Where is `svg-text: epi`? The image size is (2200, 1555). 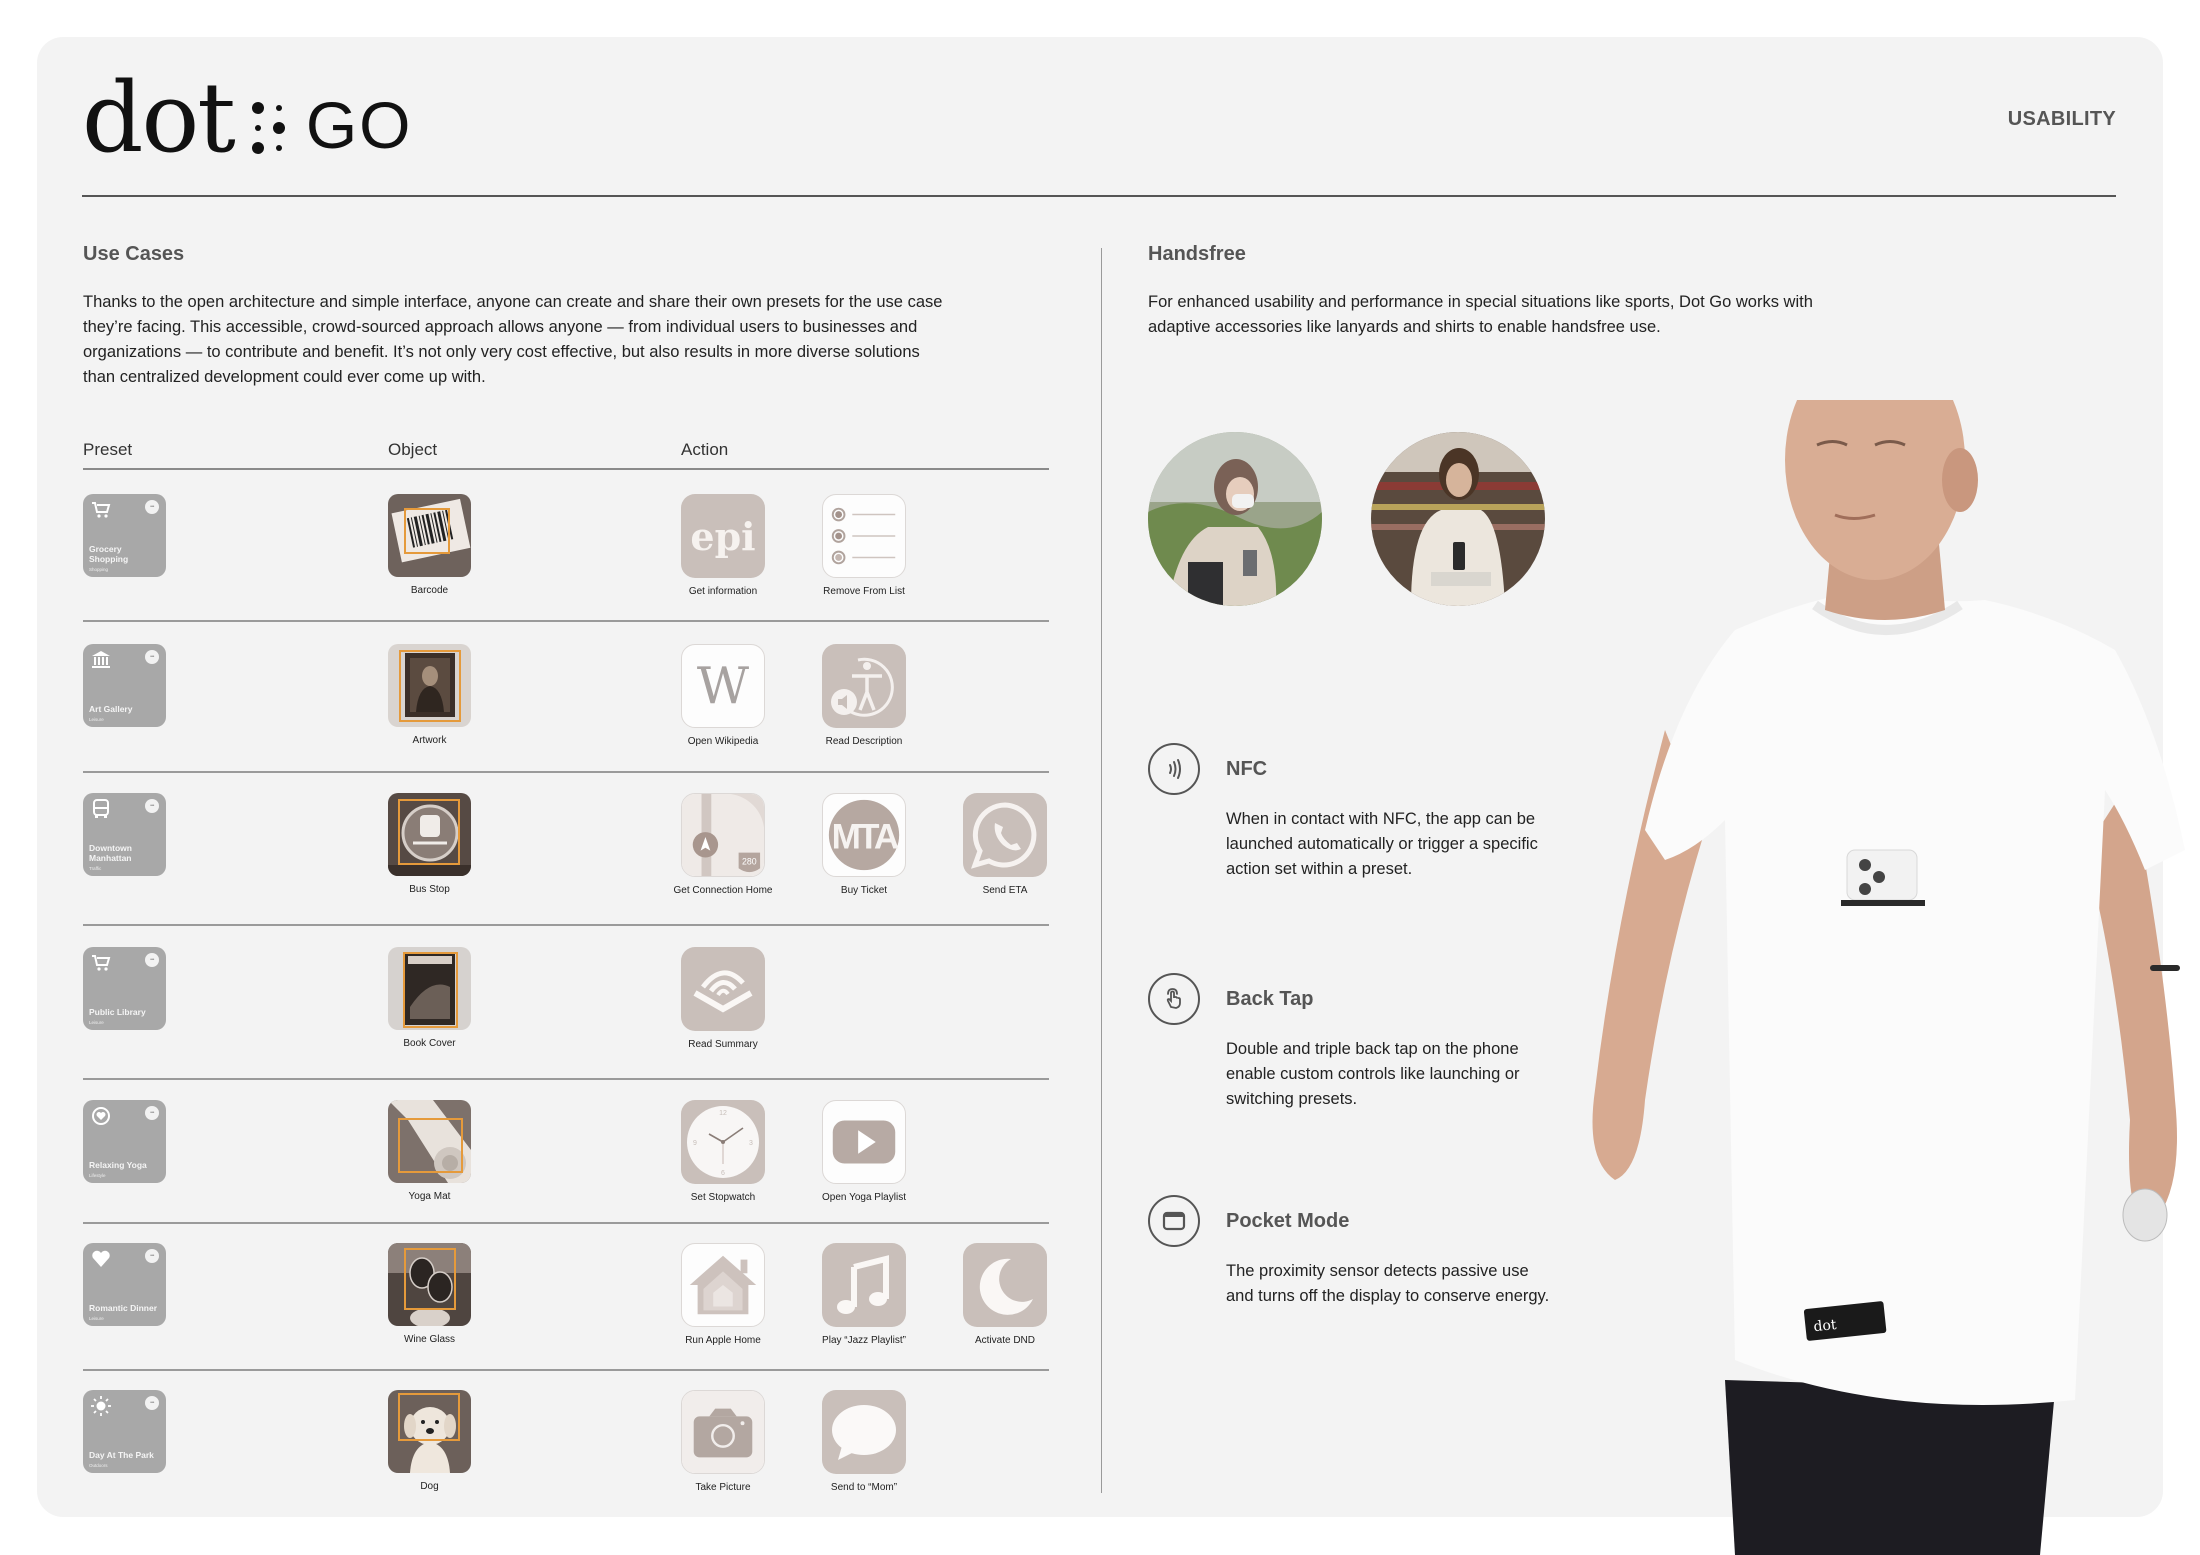 svg-text: epi is located at coordinates (722, 536).